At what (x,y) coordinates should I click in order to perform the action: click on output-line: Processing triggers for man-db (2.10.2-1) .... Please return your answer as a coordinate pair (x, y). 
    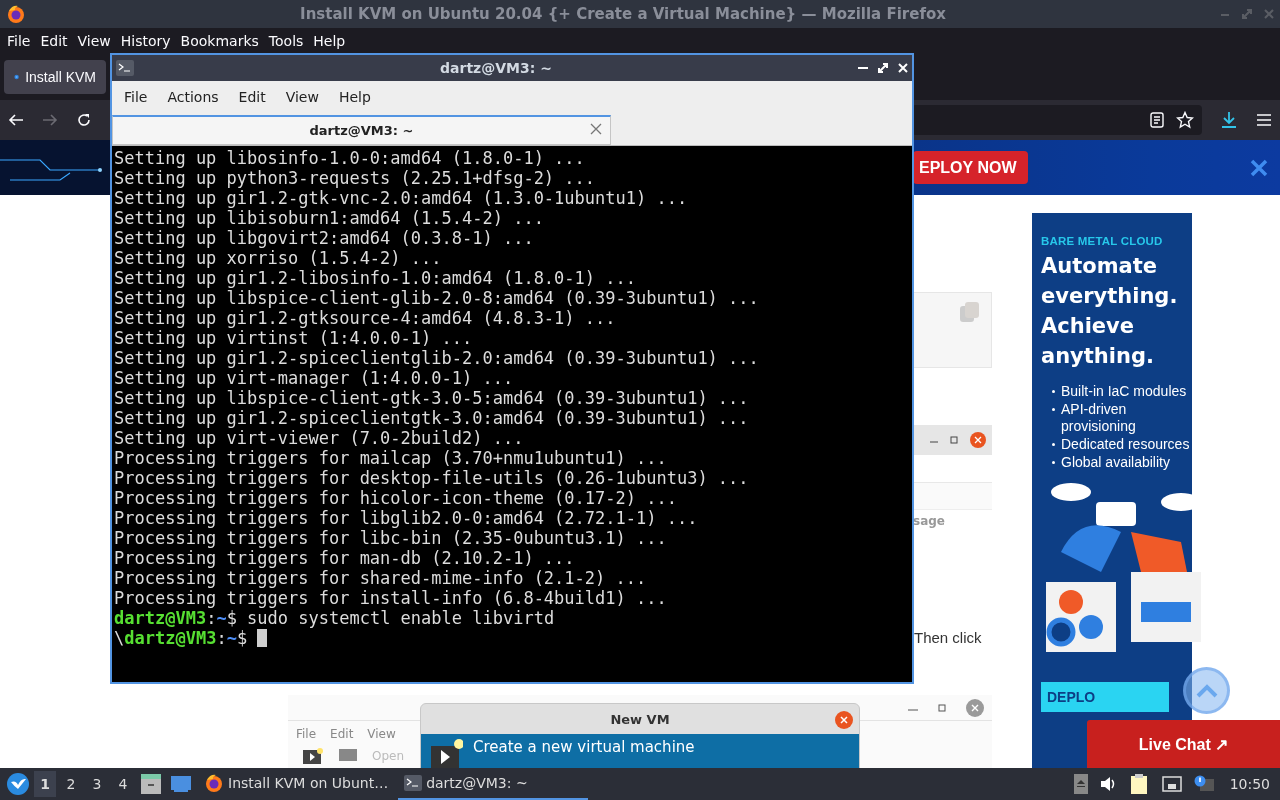
    Looking at the image, I should click on (344, 558).